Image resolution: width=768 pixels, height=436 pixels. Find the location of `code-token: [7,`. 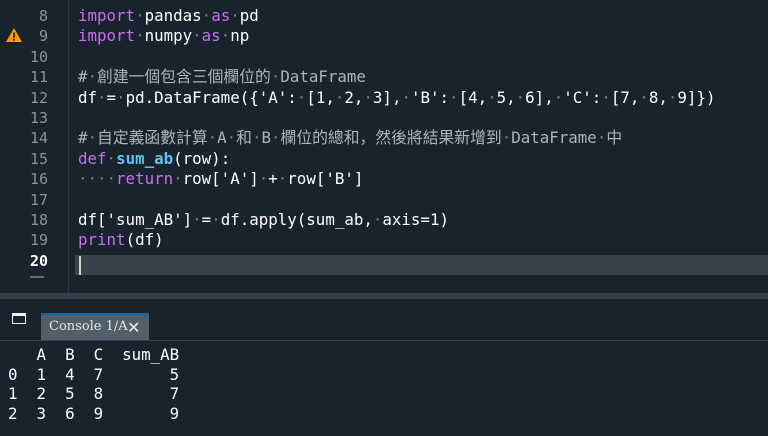

code-token: [7, is located at coordinates (625, 97).